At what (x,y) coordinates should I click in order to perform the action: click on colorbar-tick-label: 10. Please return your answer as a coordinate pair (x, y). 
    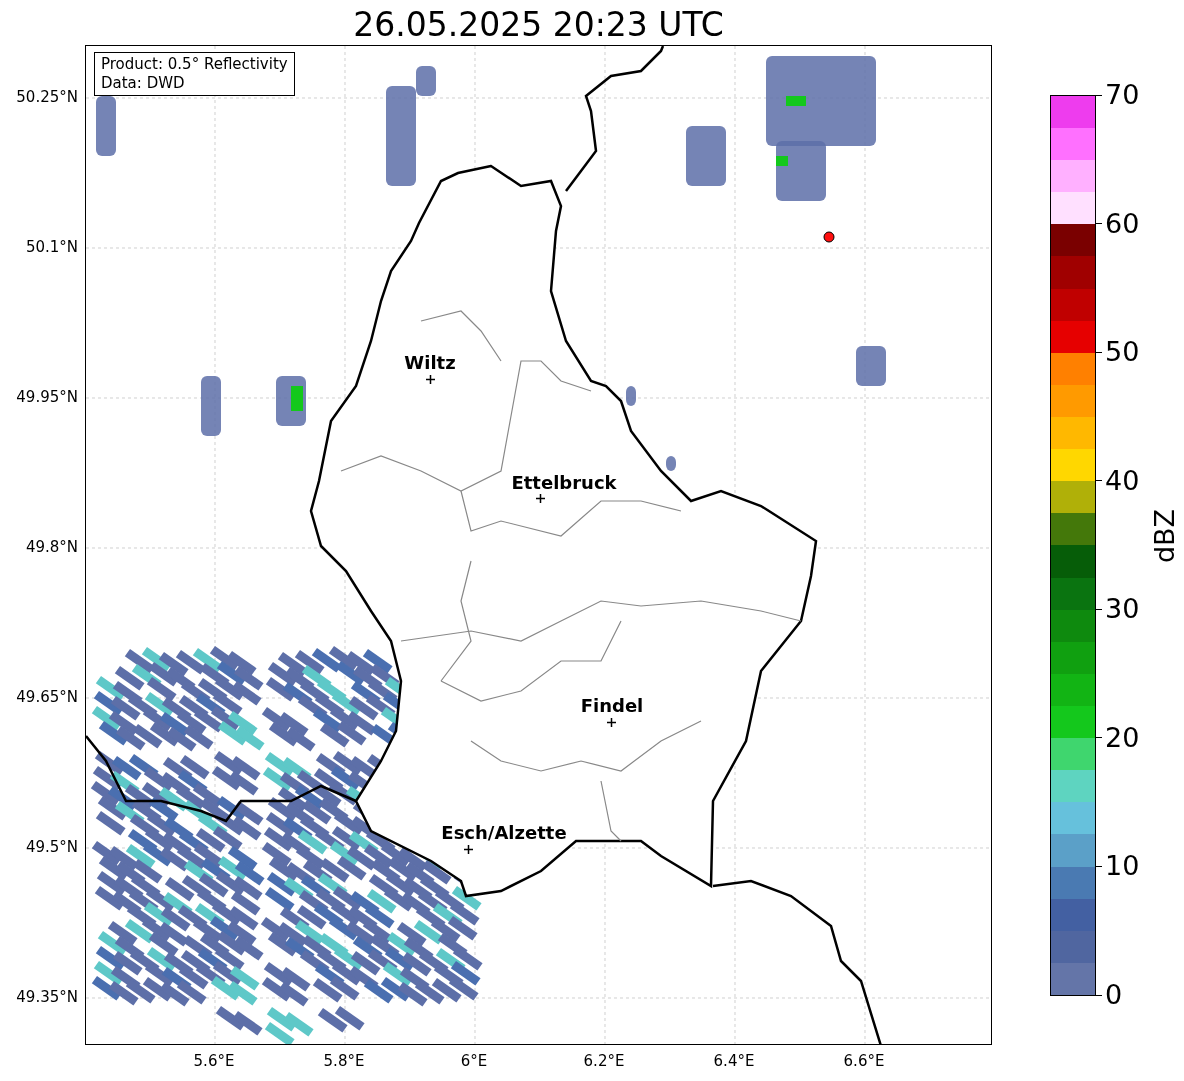
    Looking at the image, I should click on (1122, 866).